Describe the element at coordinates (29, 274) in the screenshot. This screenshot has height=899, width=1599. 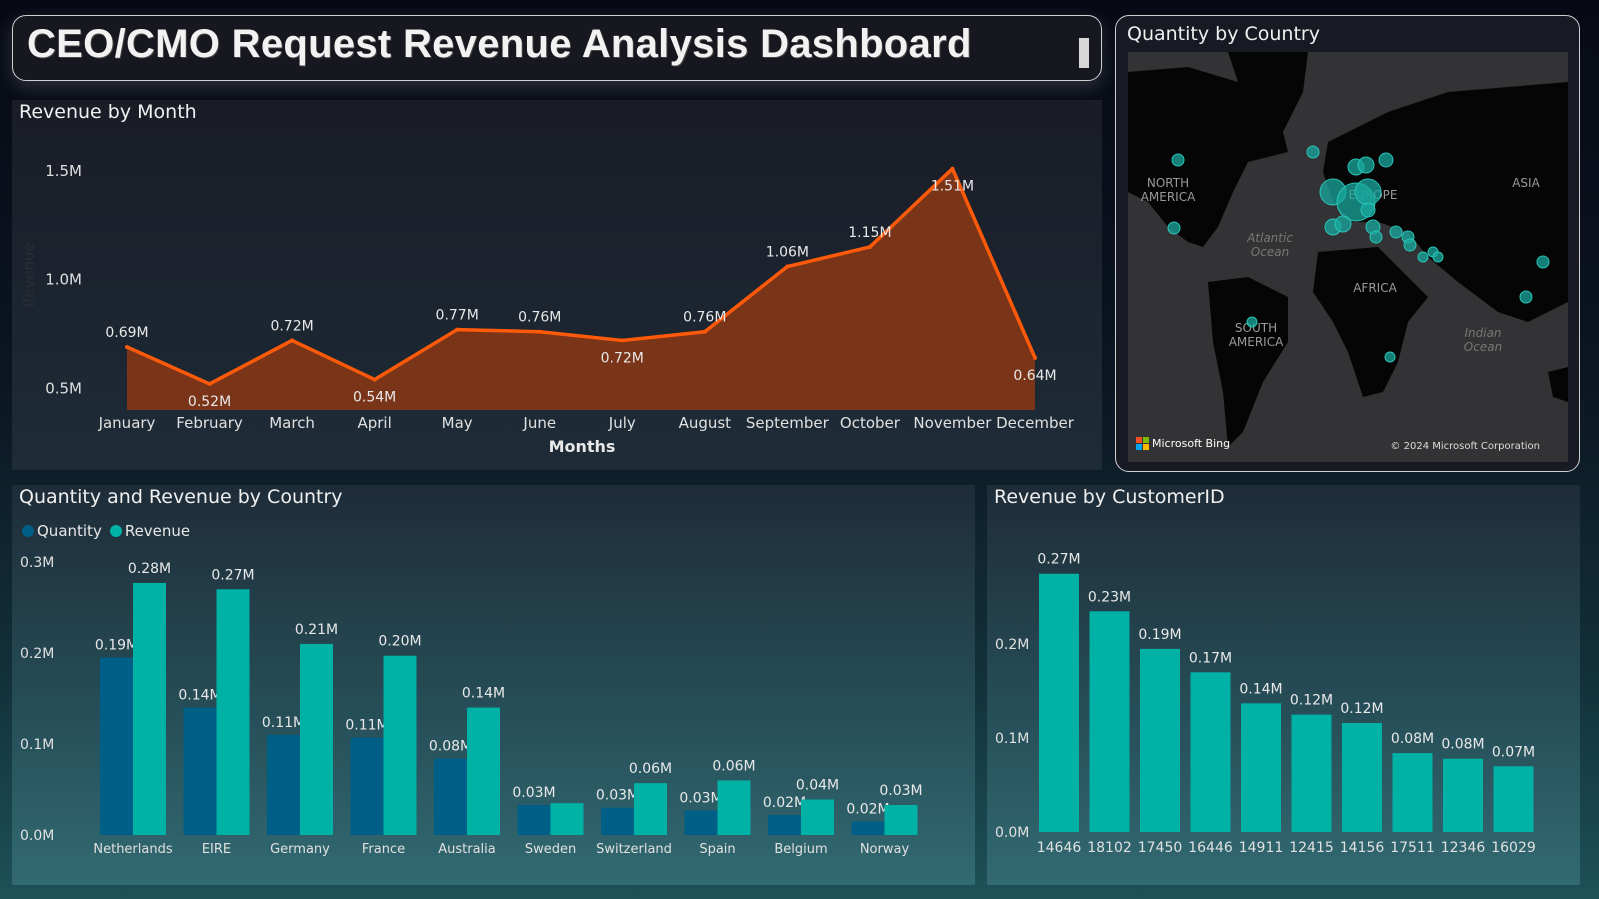
I see `y-axis-title: Revenue` at that location.